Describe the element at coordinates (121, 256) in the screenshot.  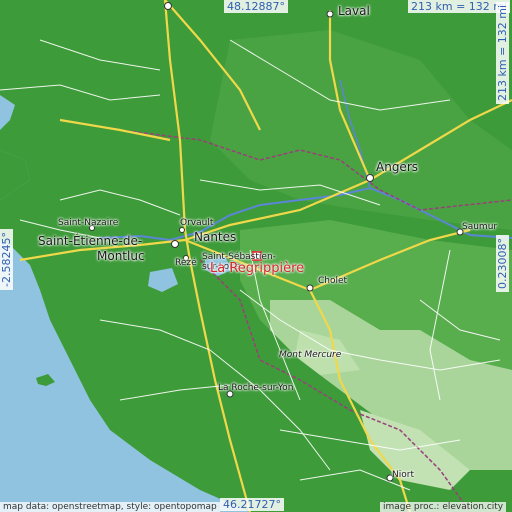
I see `place-saint-etienne-line2: Montluc` at that location.